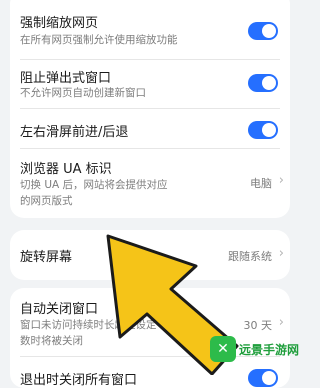 The height and width of the screenshot is (388, 320). Describe the element at coordinates (79, 380) in the screenshot. I see `exit-close-title: 退出时关闭所有窗口` at that location.